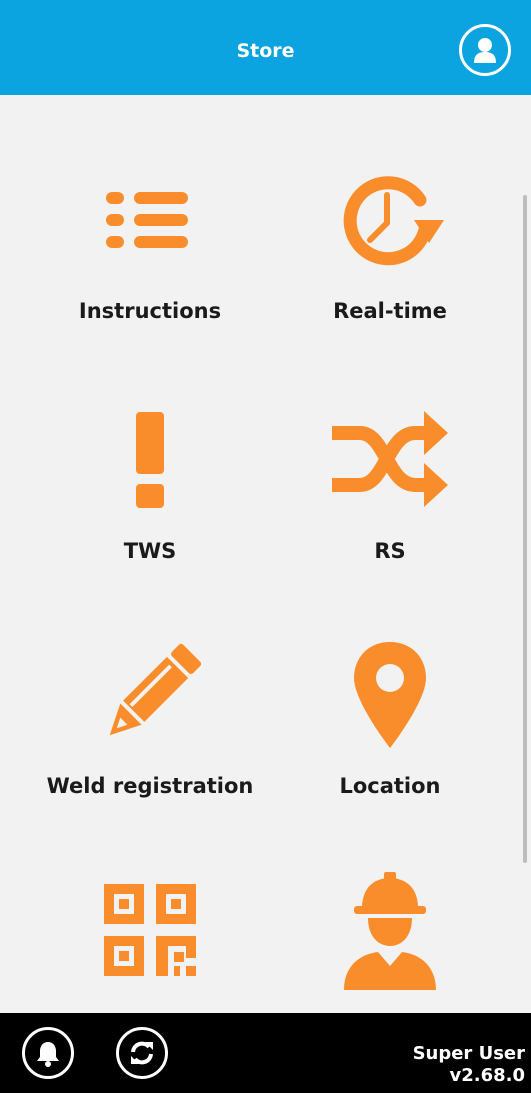 The width and height of the screenshot is (531, 1093). Describe the element at coordinates (155, 689) in the screenshot. I see `pencil-icon` at that location.